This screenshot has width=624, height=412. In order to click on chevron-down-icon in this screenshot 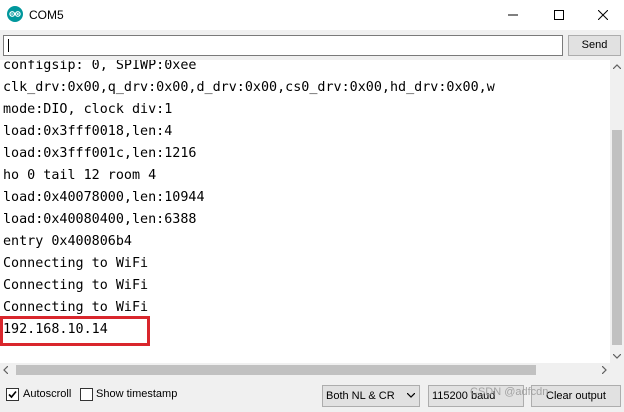, I will do `click(411, 395)`.